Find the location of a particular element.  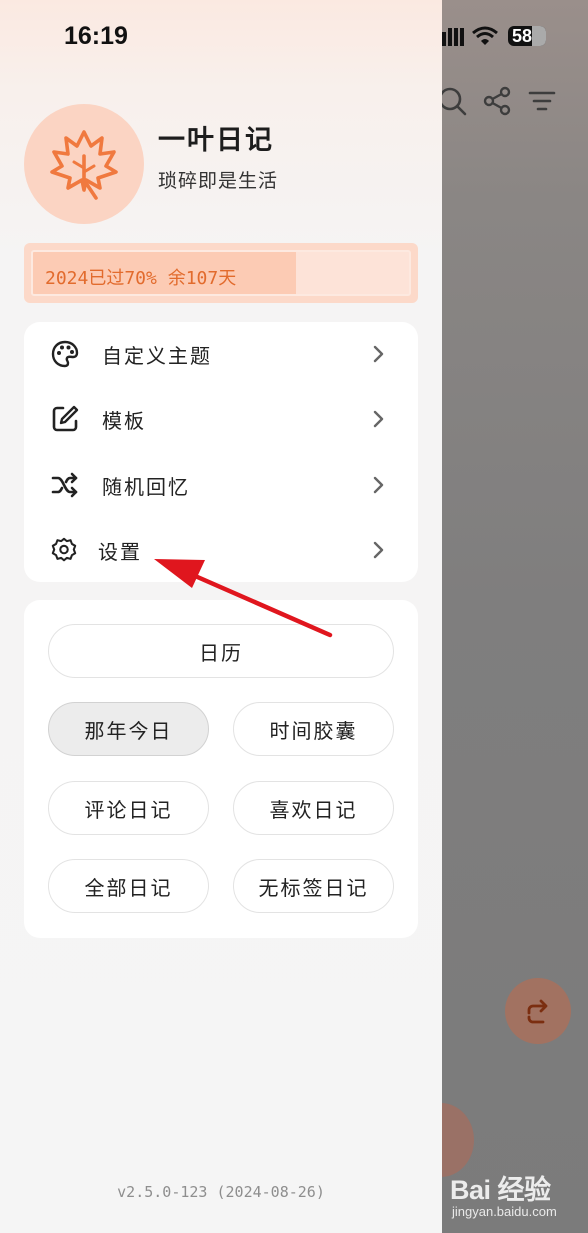

maple-leaf-icon is located at coordinates (84, 165).